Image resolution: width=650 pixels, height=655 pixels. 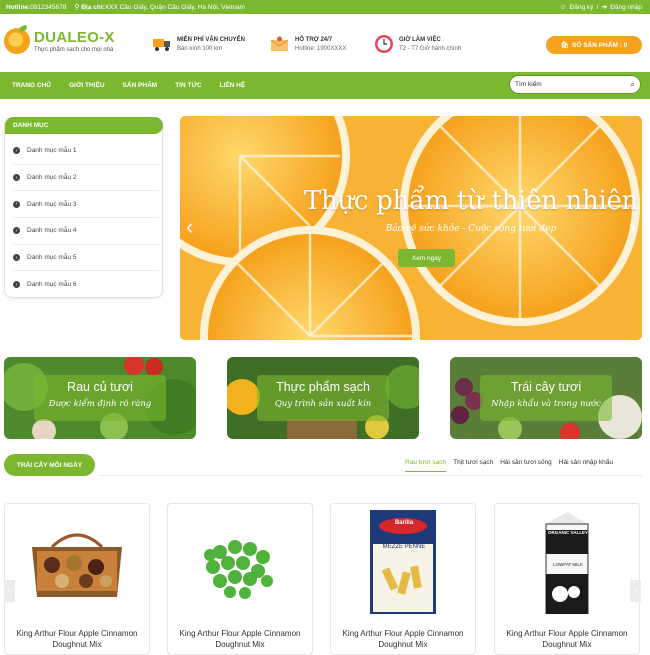 I want to click on search-box: ⌕, so click(x=575, y=84).